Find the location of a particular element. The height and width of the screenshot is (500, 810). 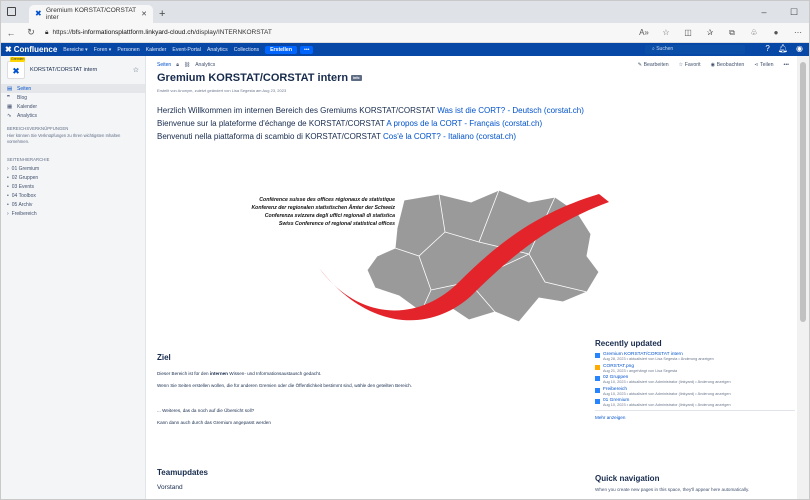

create-button: Erstellen is located at coordinates (281, 49).